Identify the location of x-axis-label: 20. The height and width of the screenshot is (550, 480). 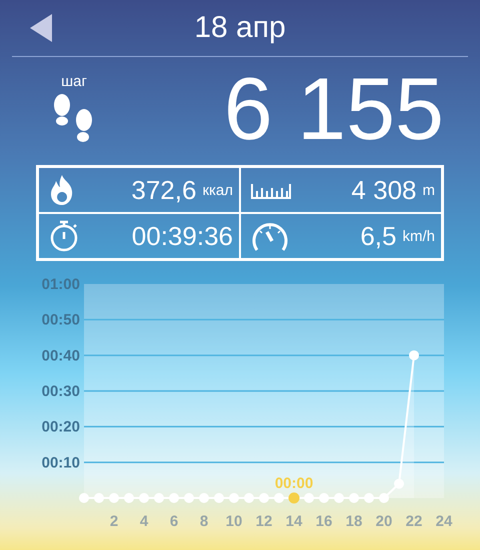
(384, 521).